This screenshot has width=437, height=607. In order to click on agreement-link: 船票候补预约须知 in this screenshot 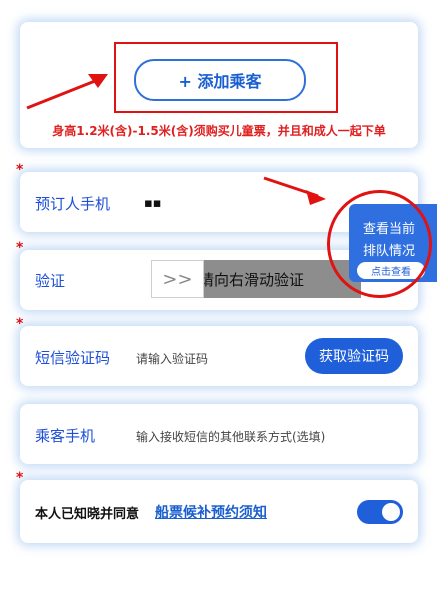, I will do `click(211, 512)`.